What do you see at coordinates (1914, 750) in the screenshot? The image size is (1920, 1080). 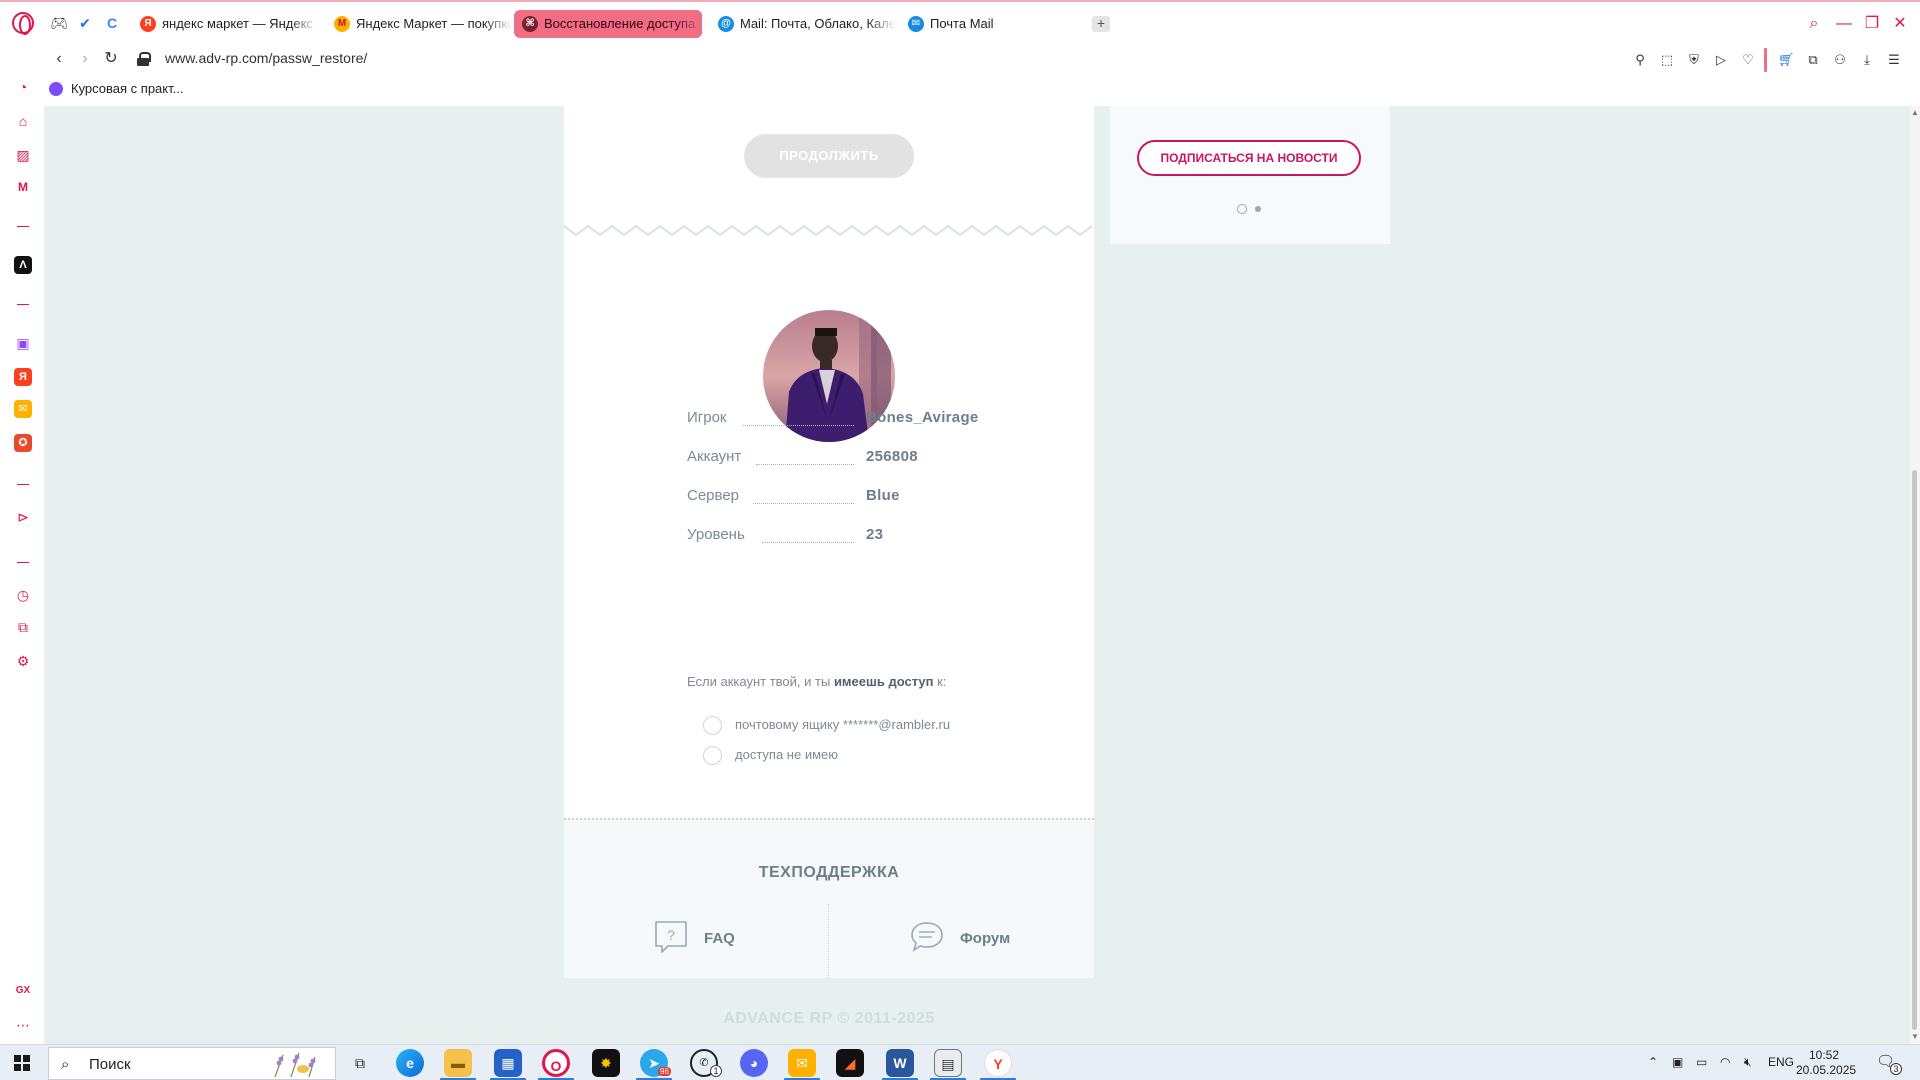 I see `scrollbar-thumb` at bounding box center [1914, 750].